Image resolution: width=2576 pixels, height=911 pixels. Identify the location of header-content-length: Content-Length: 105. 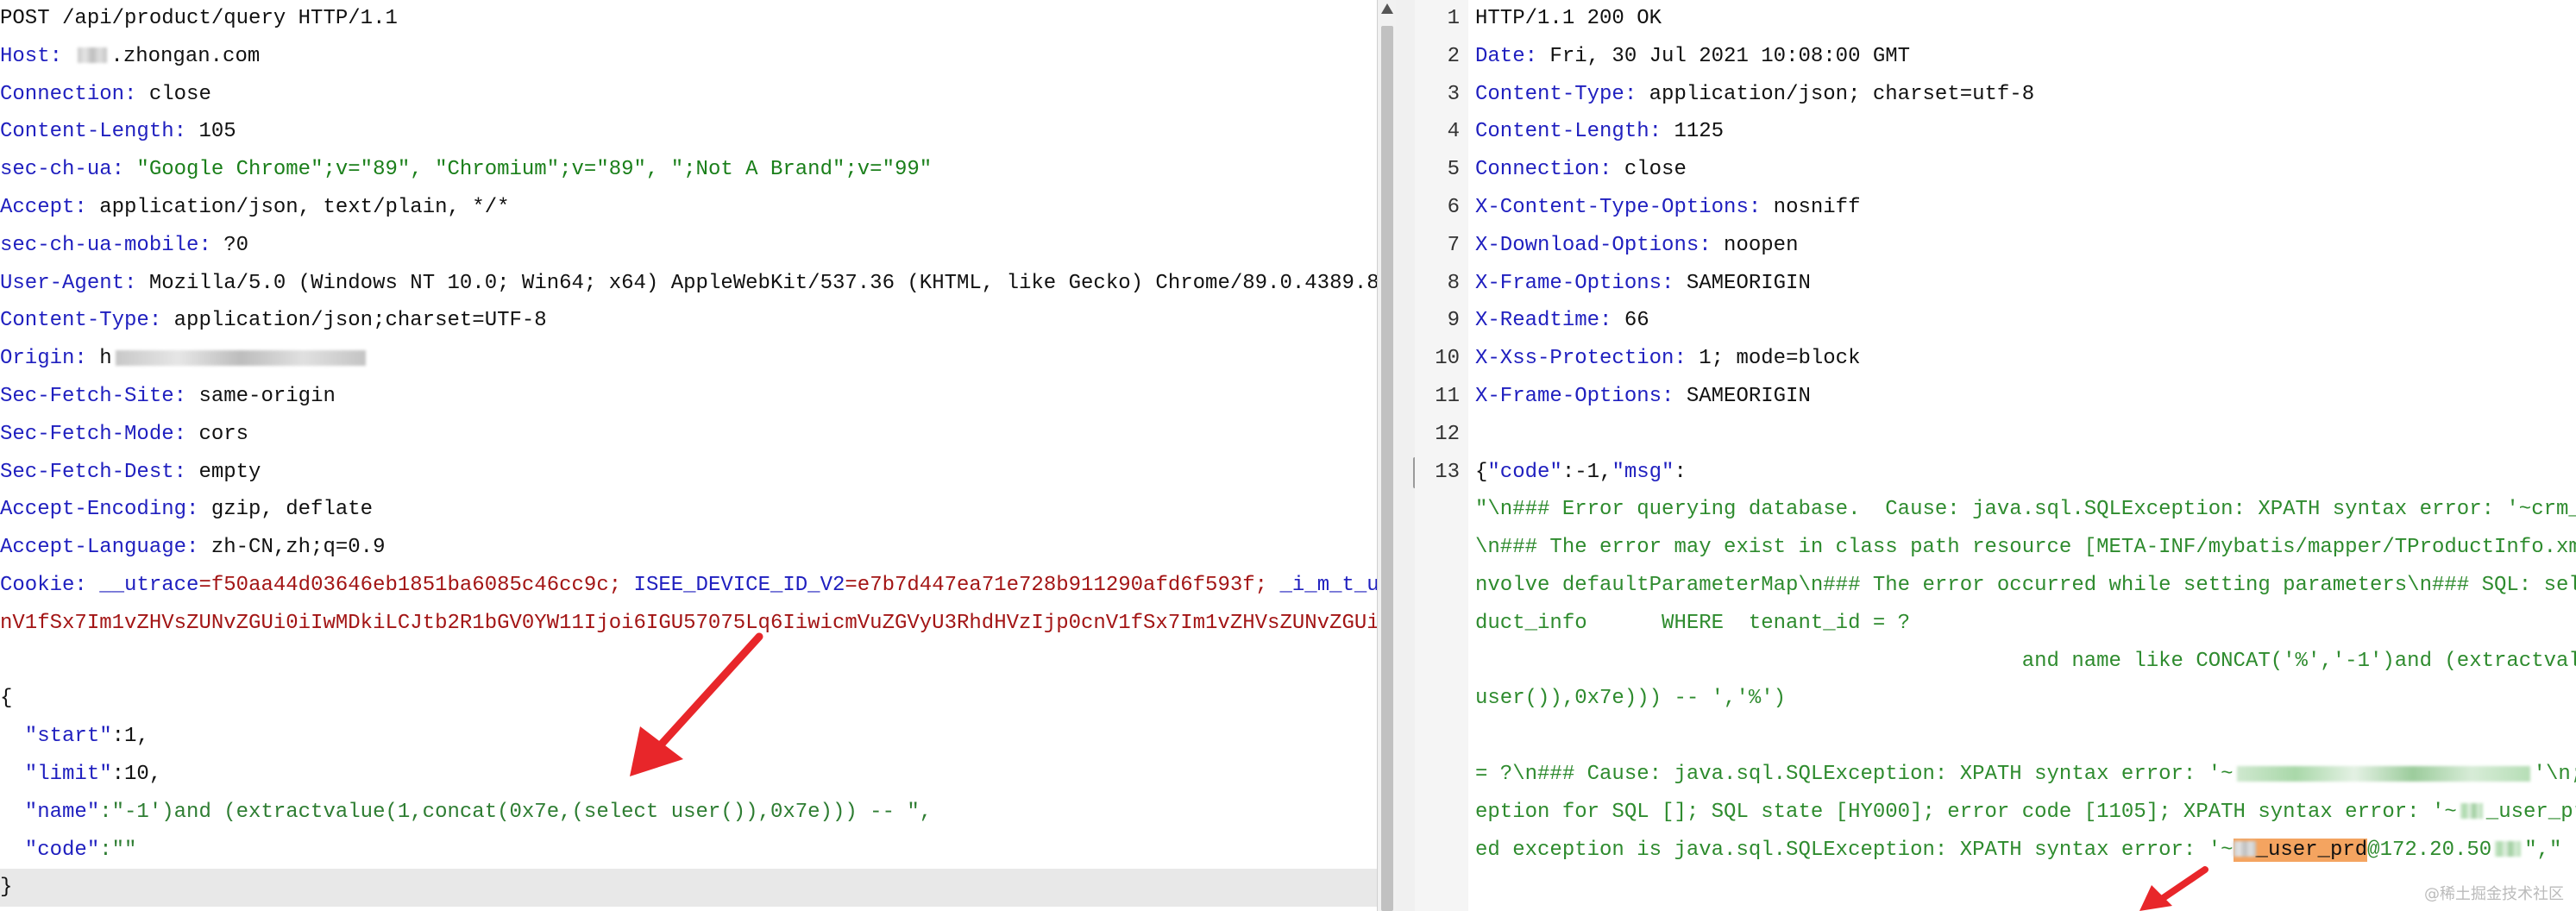
(118, 132).